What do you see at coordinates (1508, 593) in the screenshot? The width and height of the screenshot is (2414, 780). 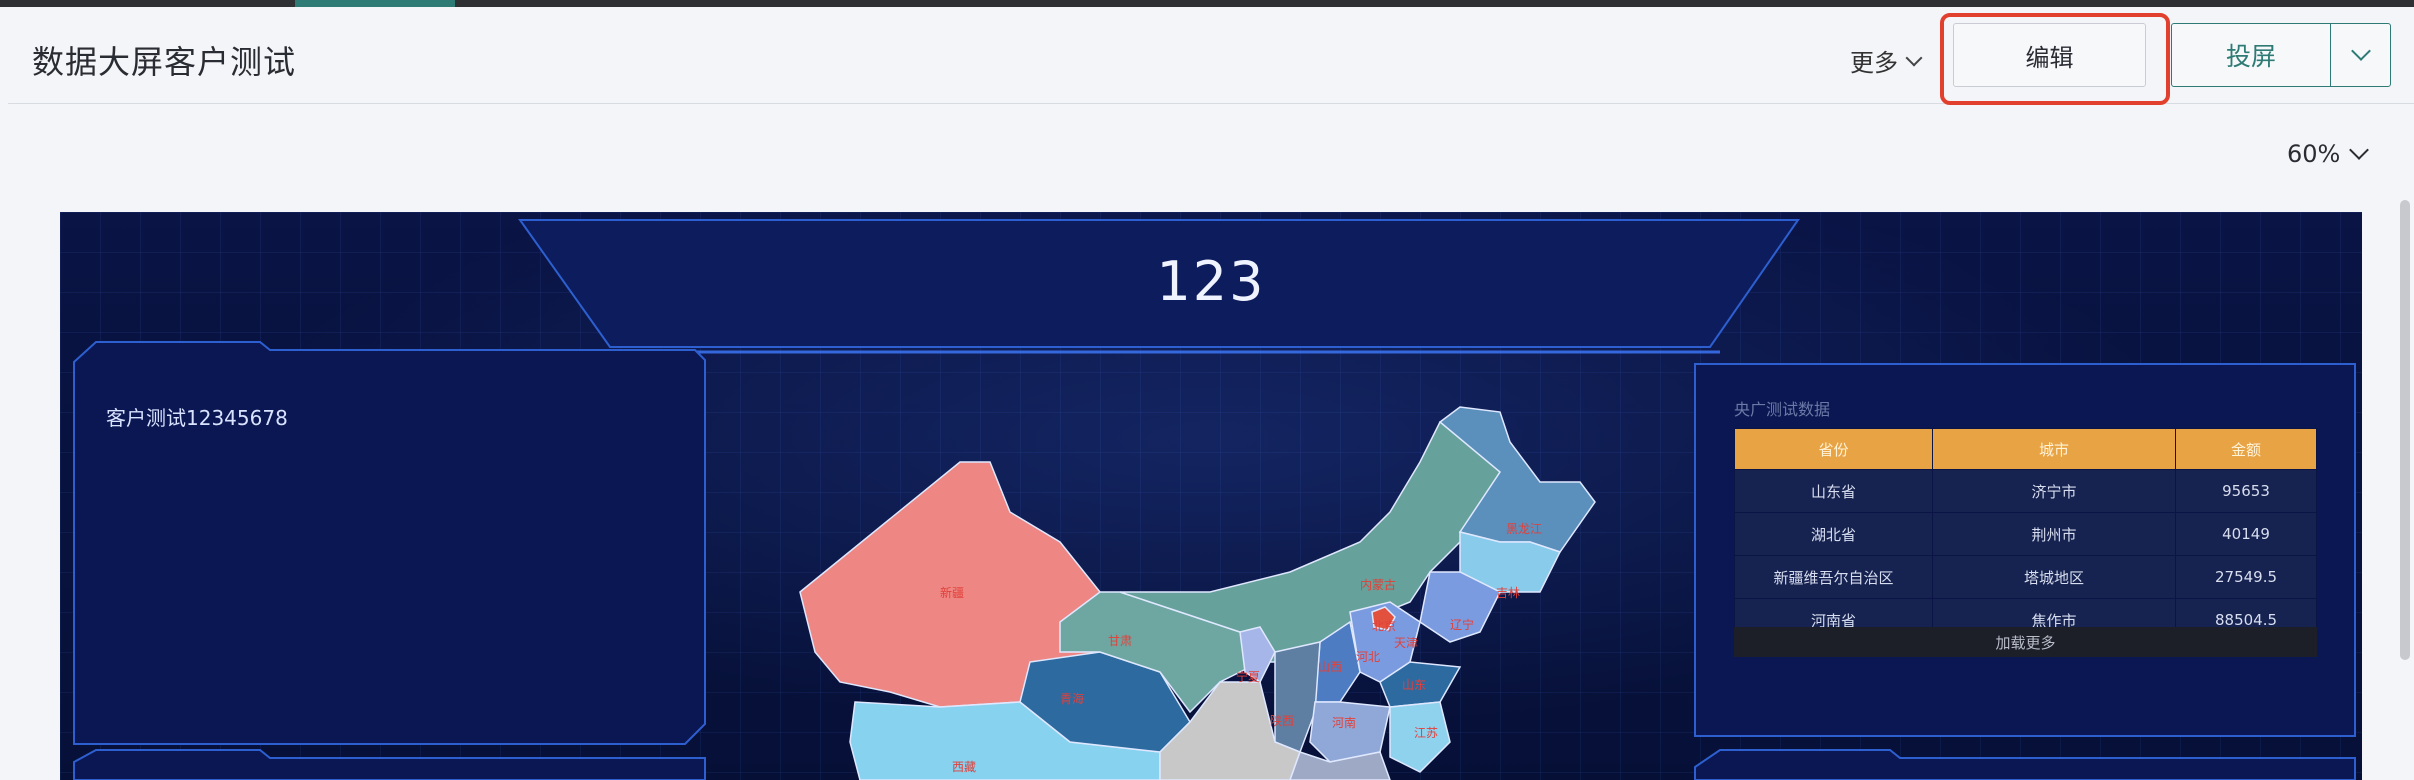 I see `map-label-jilin: 吉林` at bounding box center [1508, 593].